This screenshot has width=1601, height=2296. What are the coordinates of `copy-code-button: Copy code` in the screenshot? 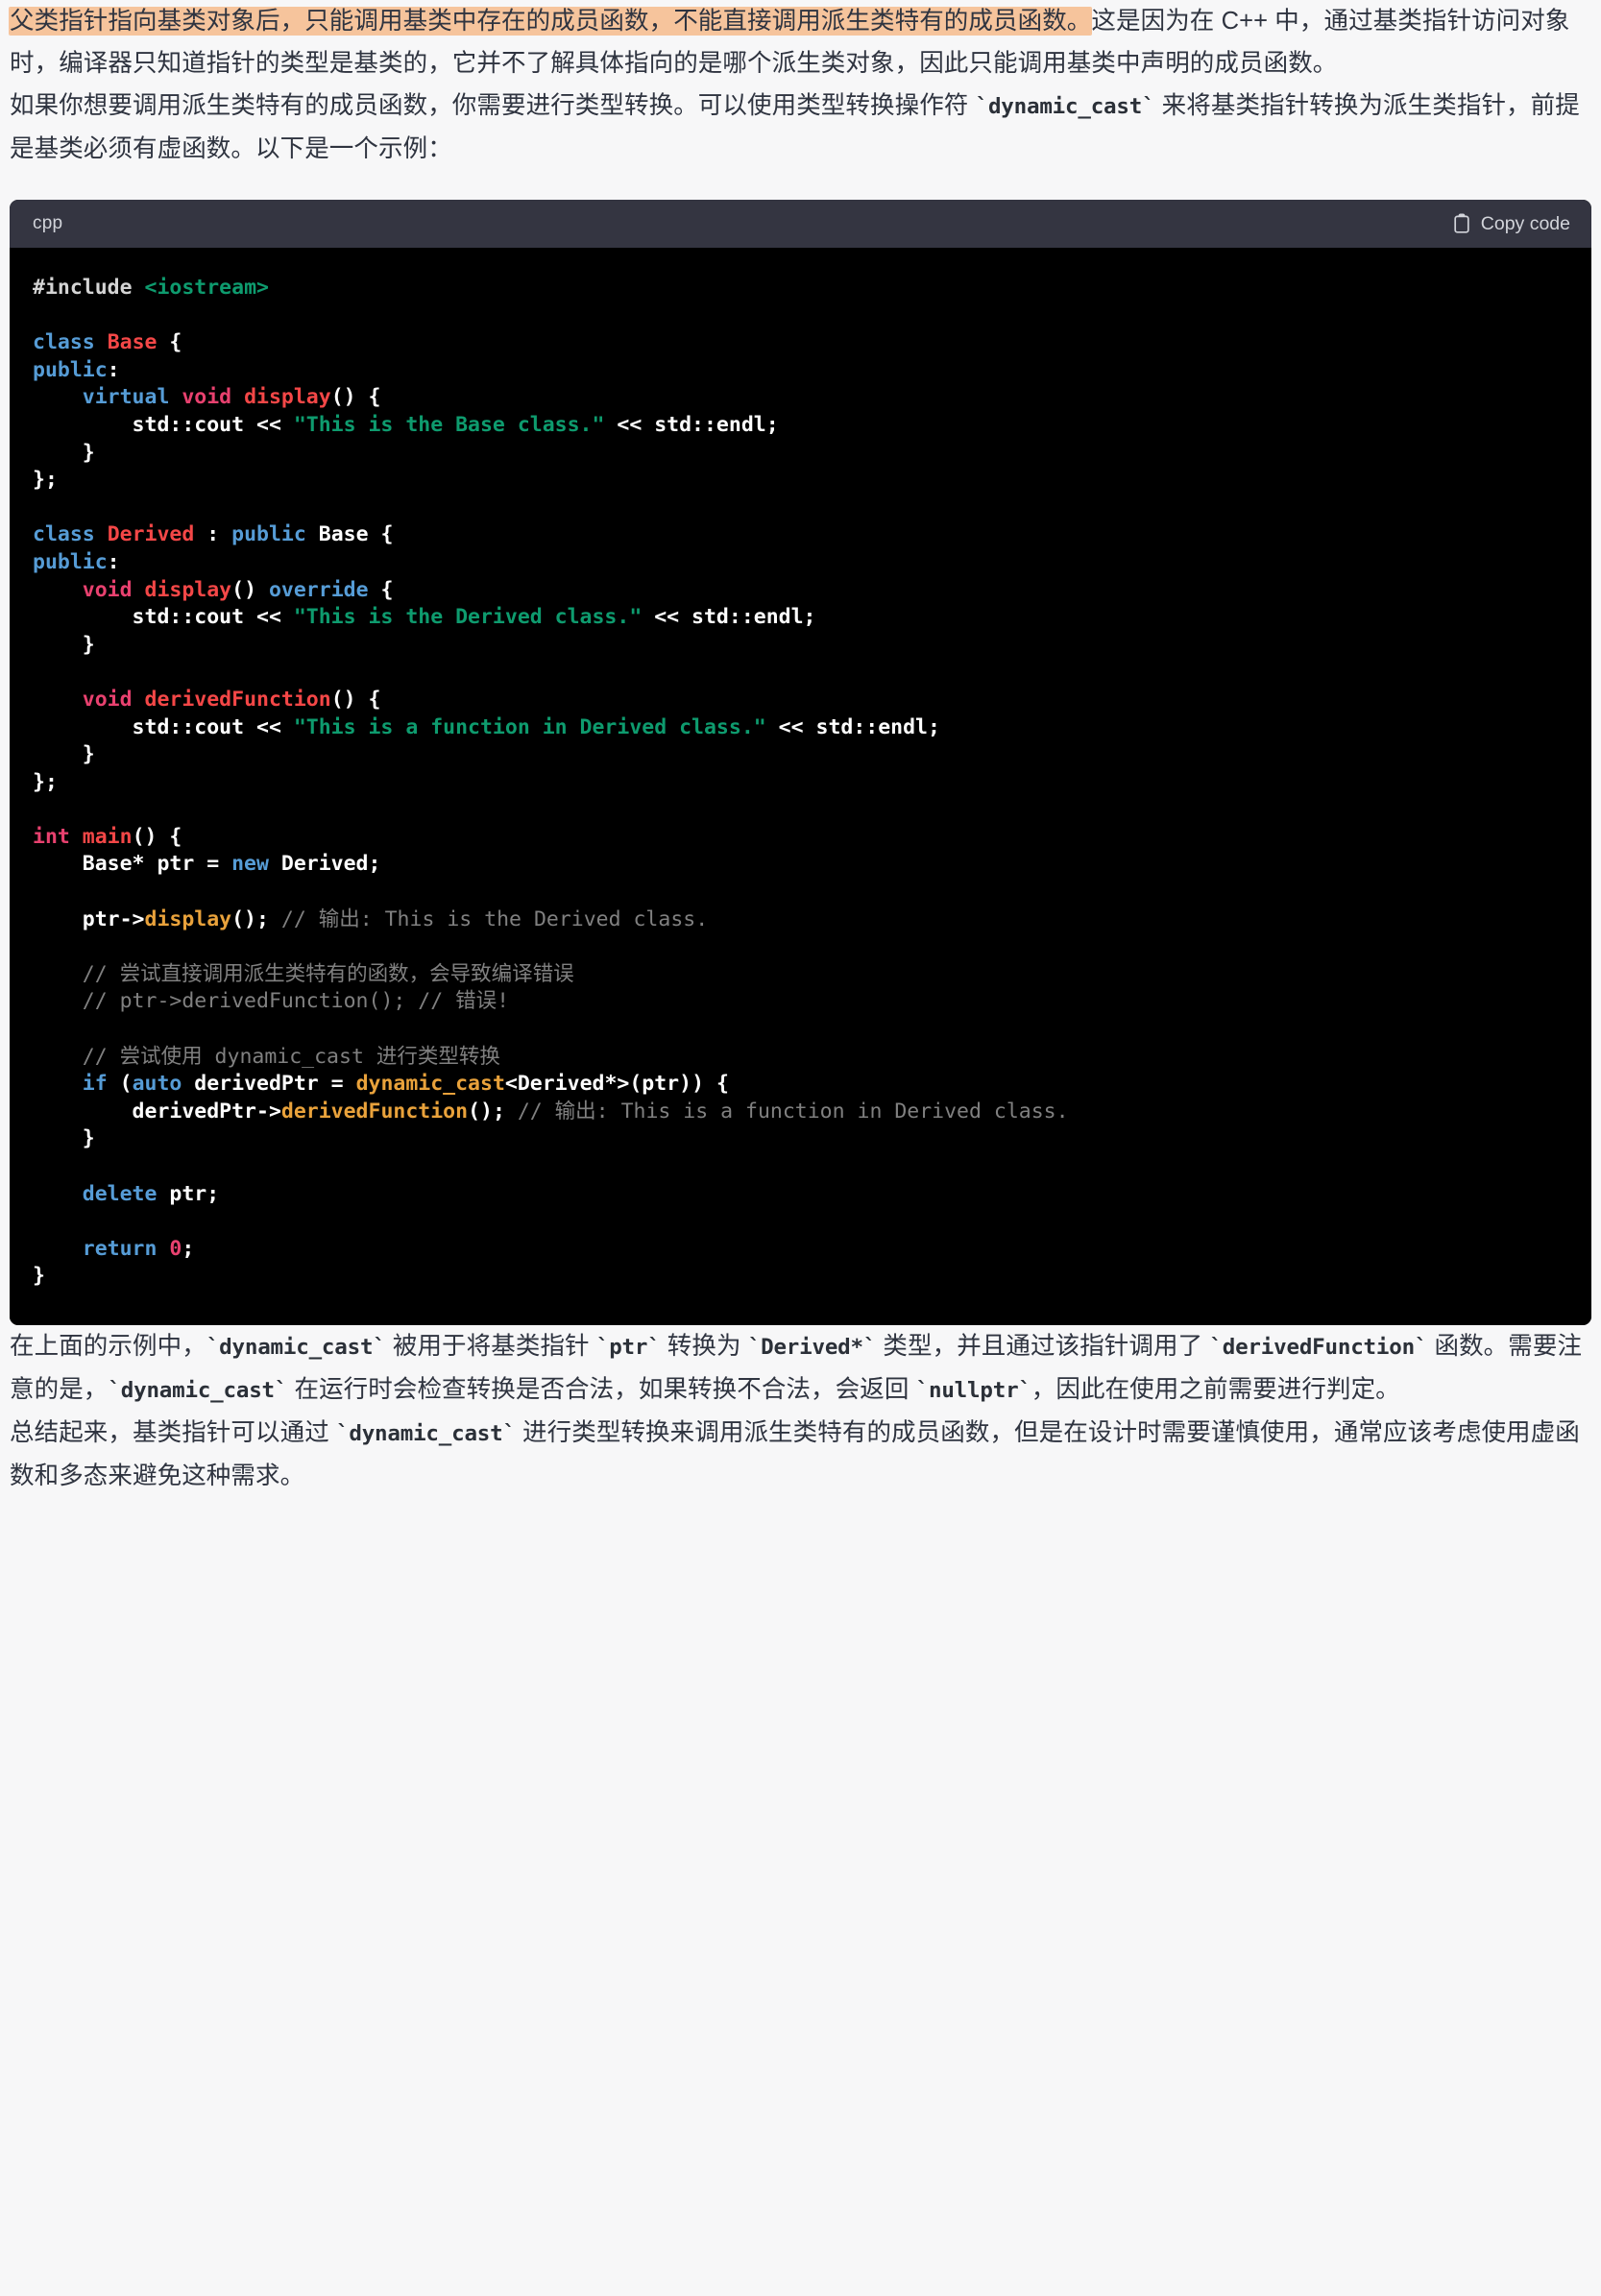 It's located at (1511, 224).